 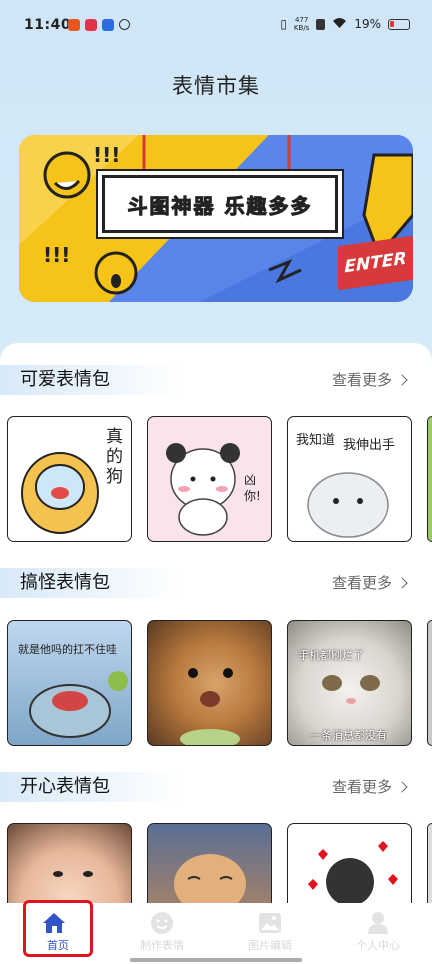 I want to click on sticker-row-cute: 真的狗 凶你! 我知道 我伸出手, so click(x=216, y=480).